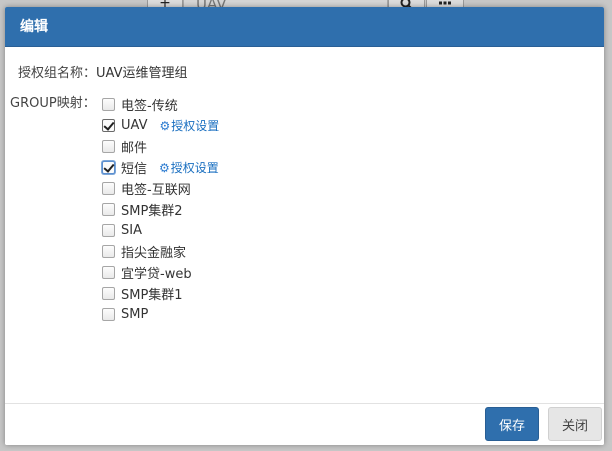  What do you see at coordinates (160, 314) in the screenshot?
I see `group-checkbox-item: SMP` at bounding box center [160, 314].